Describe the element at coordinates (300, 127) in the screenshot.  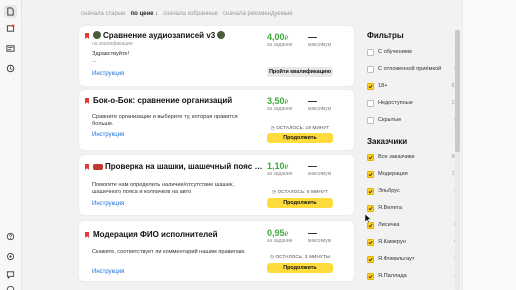
I see `time-remaining: ◷ ОСТАЛОСЬ: 19 МИНУТ` at that location.